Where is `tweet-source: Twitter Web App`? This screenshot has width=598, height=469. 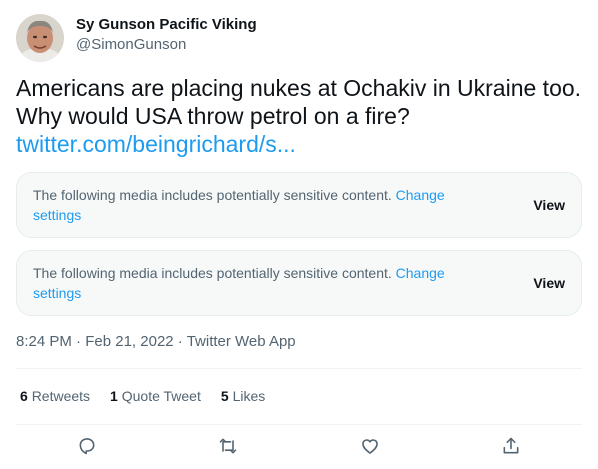
tweet-source: Twitter Web App is located at coordinates (241, 341).